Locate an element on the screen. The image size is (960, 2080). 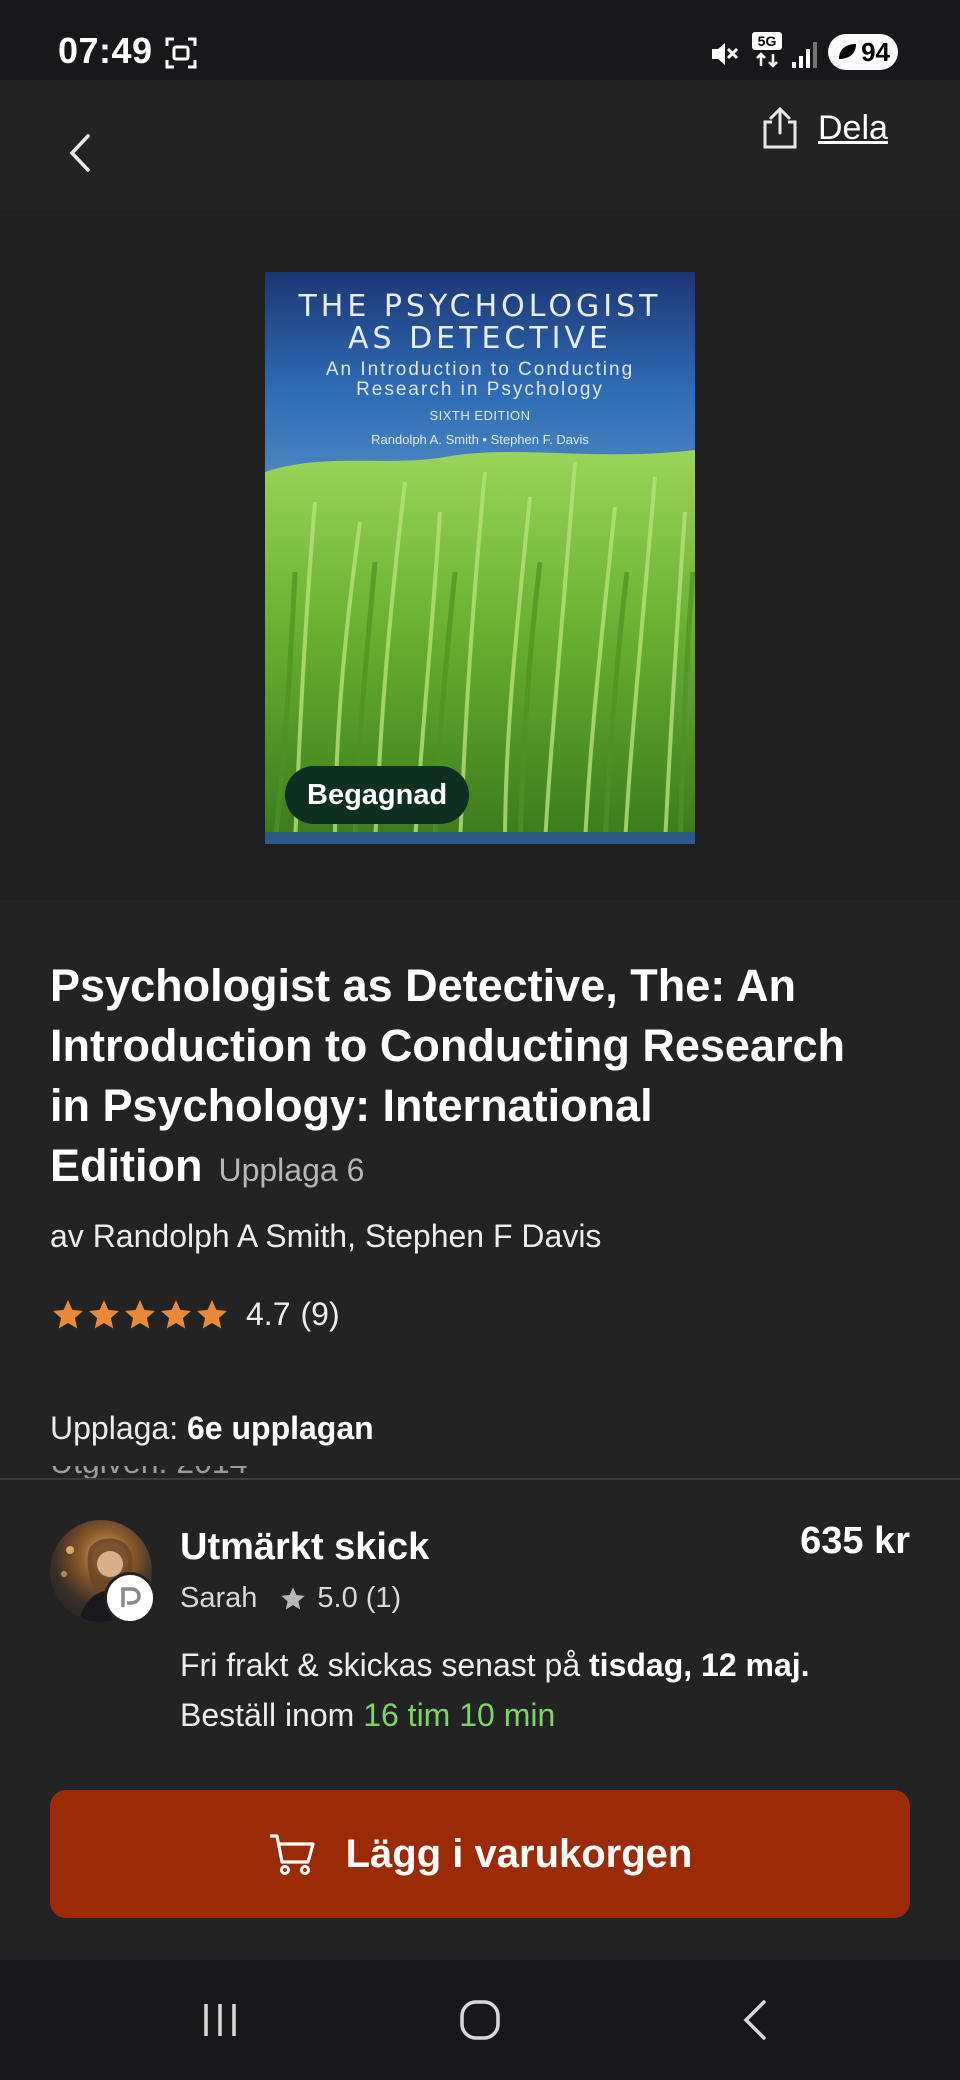
spec-peek-row: Utgiven: 2014 is located at coordinates (180, 1472).